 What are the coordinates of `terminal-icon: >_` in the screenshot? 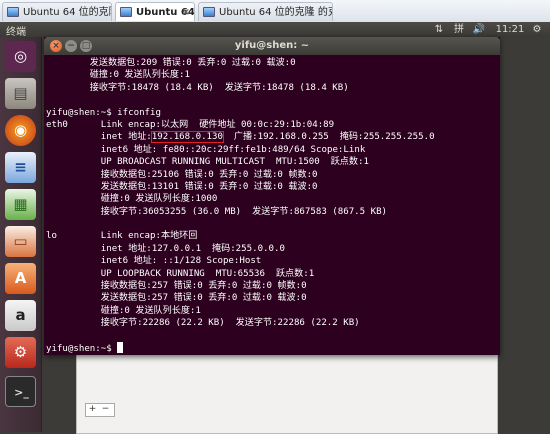 It's located at (20, 391).